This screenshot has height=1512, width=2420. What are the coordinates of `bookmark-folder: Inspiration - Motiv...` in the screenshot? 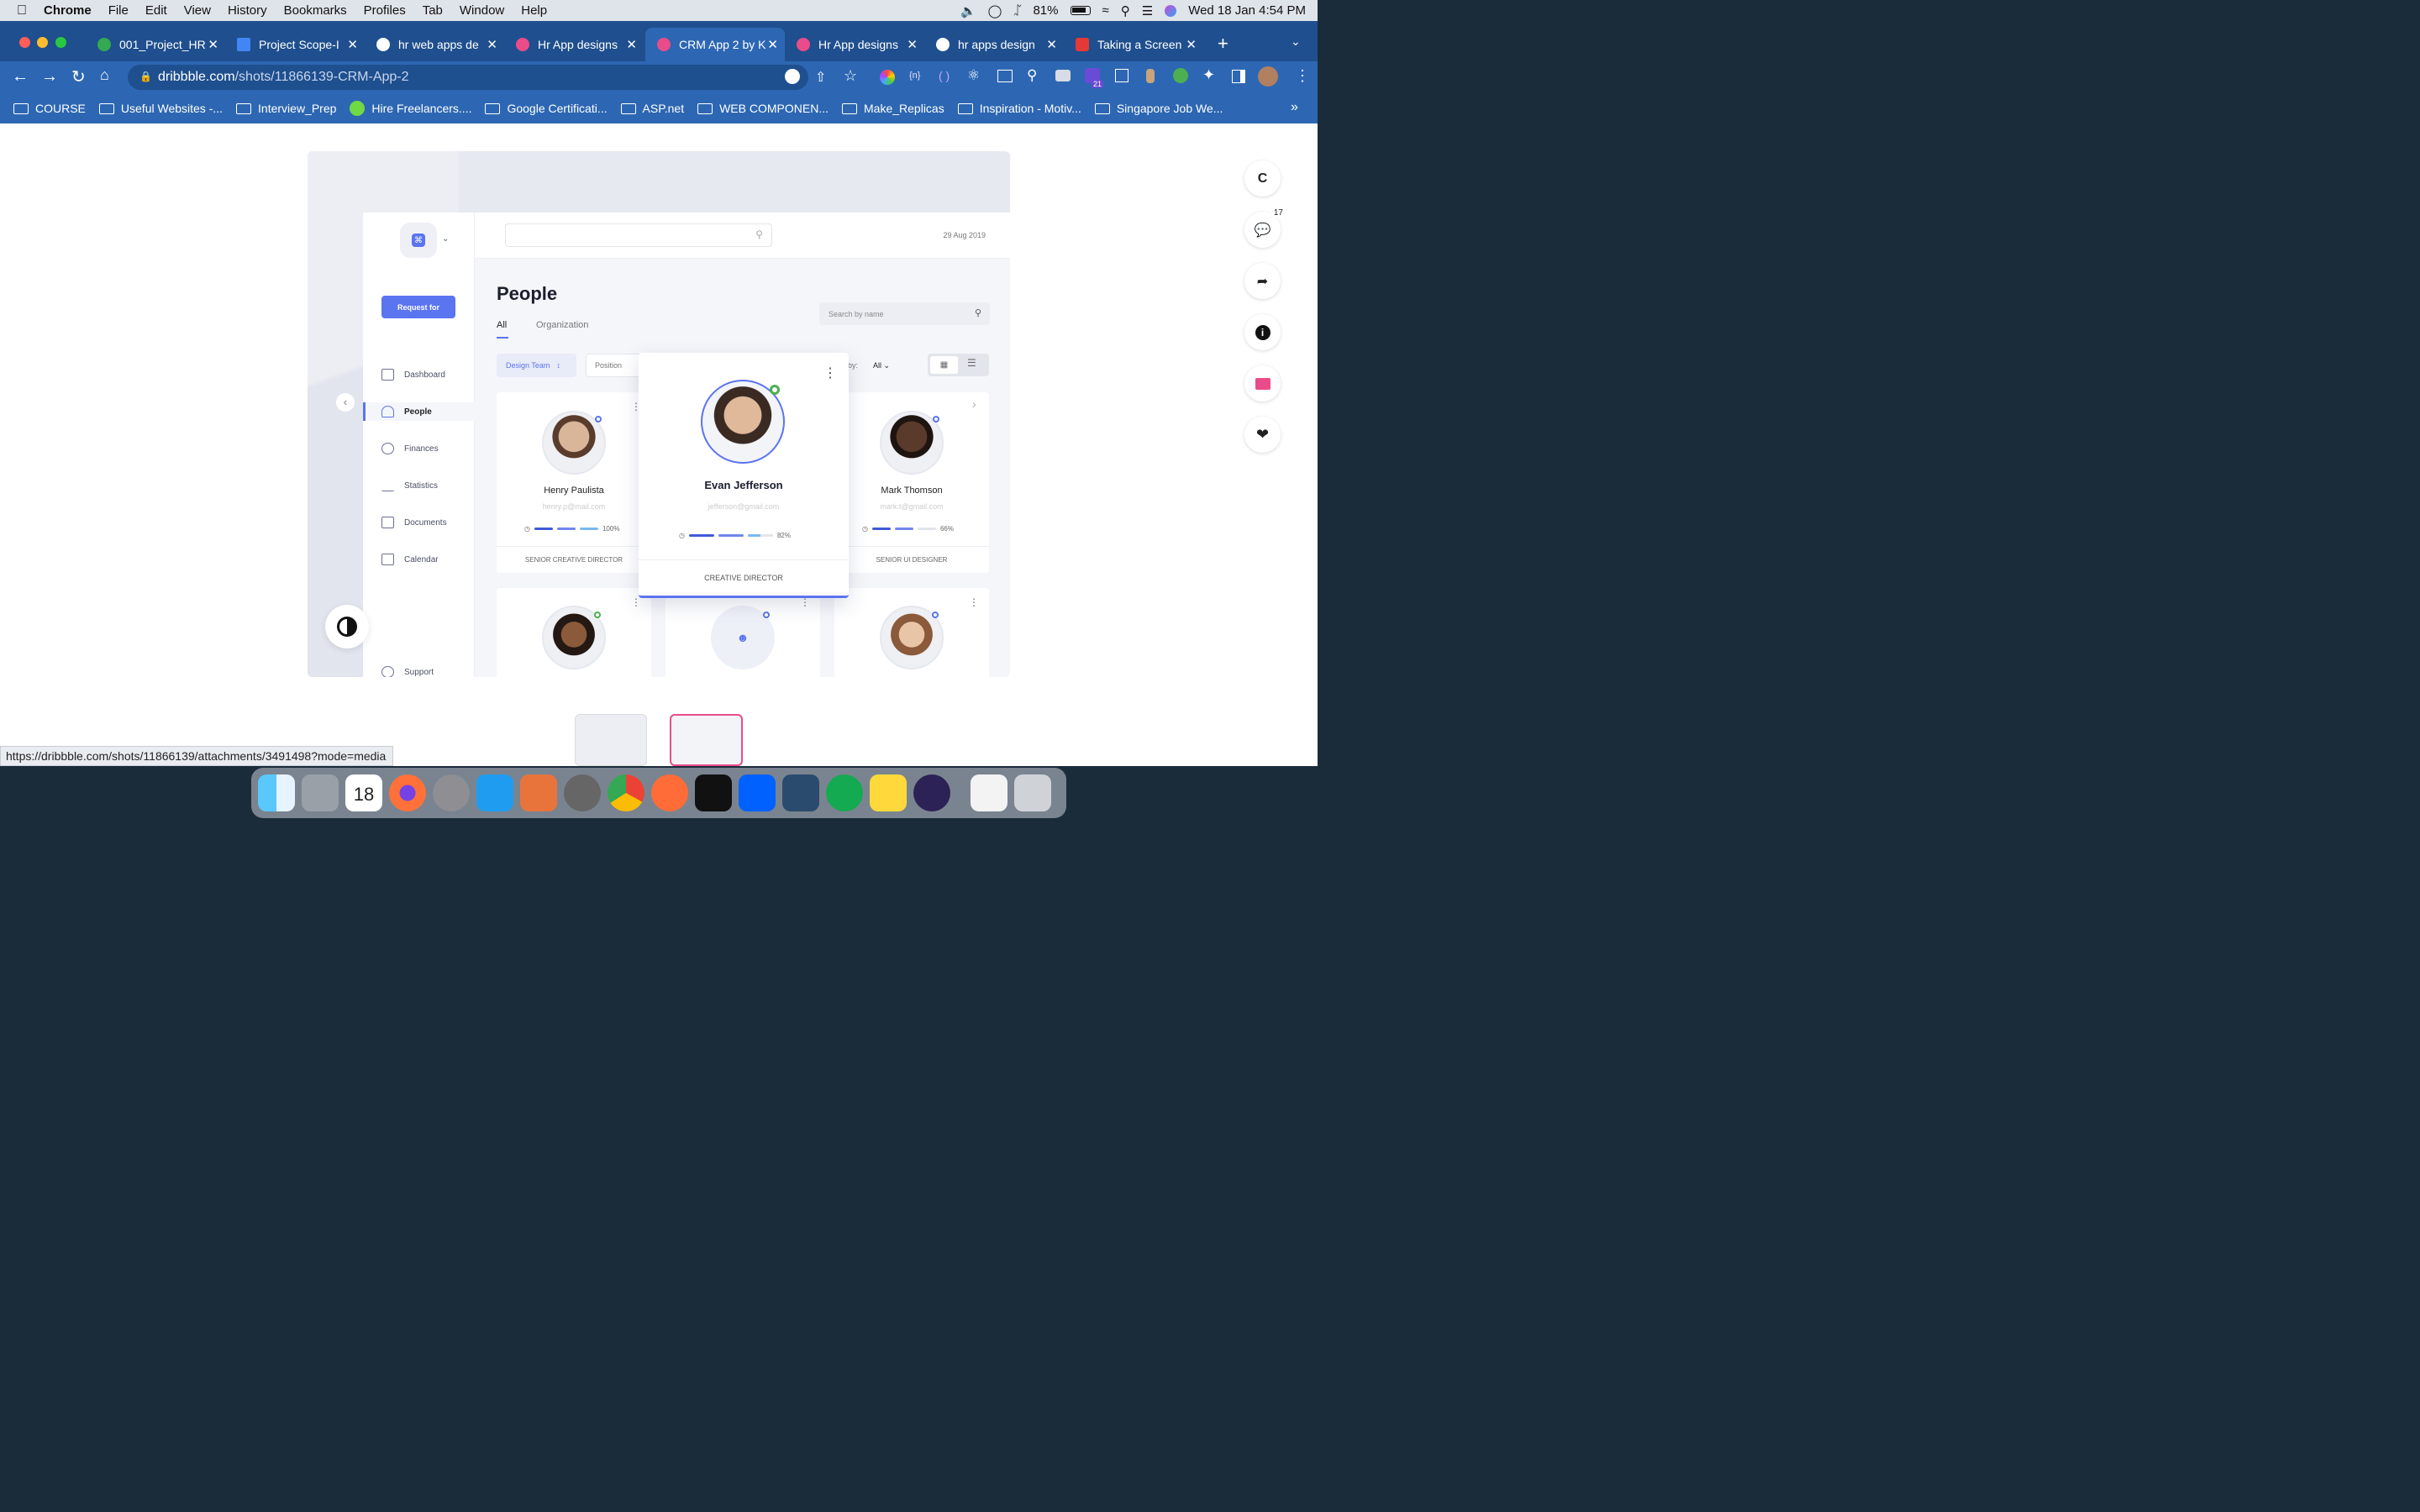 It's located at (1019, 108).